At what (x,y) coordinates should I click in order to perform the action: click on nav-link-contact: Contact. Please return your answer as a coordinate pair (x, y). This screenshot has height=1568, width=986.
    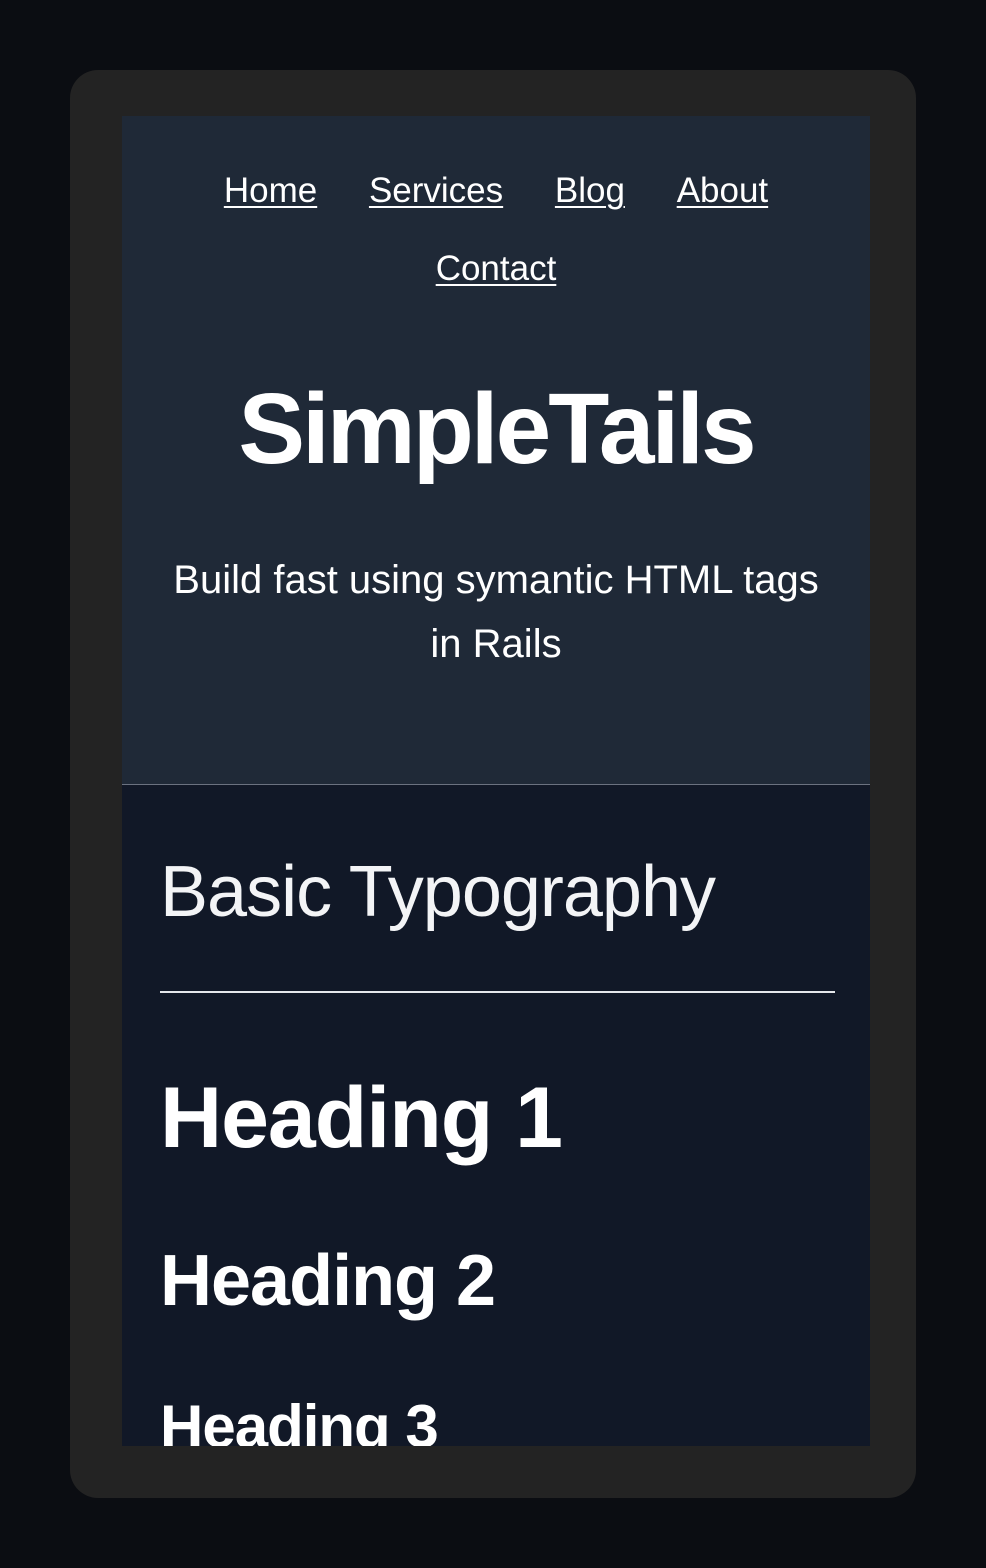
    Looking at the image, I should click on (496, 268).